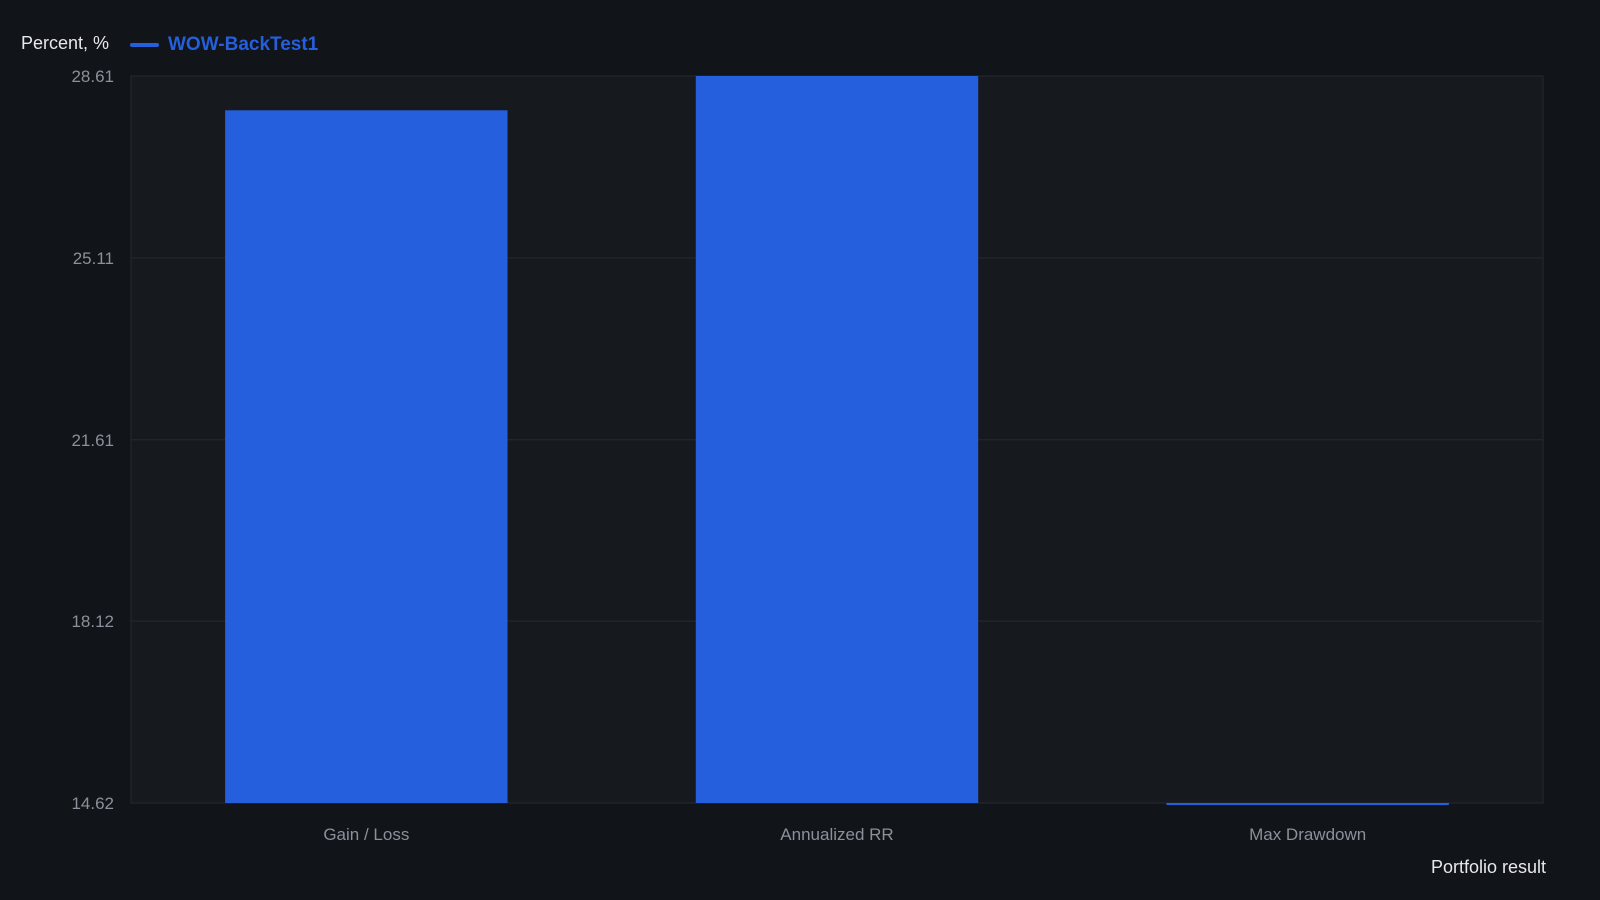  Describe the element at coordinates (92, 621) in the screenshot. I see `y-tick-label: 18.12` at that location.